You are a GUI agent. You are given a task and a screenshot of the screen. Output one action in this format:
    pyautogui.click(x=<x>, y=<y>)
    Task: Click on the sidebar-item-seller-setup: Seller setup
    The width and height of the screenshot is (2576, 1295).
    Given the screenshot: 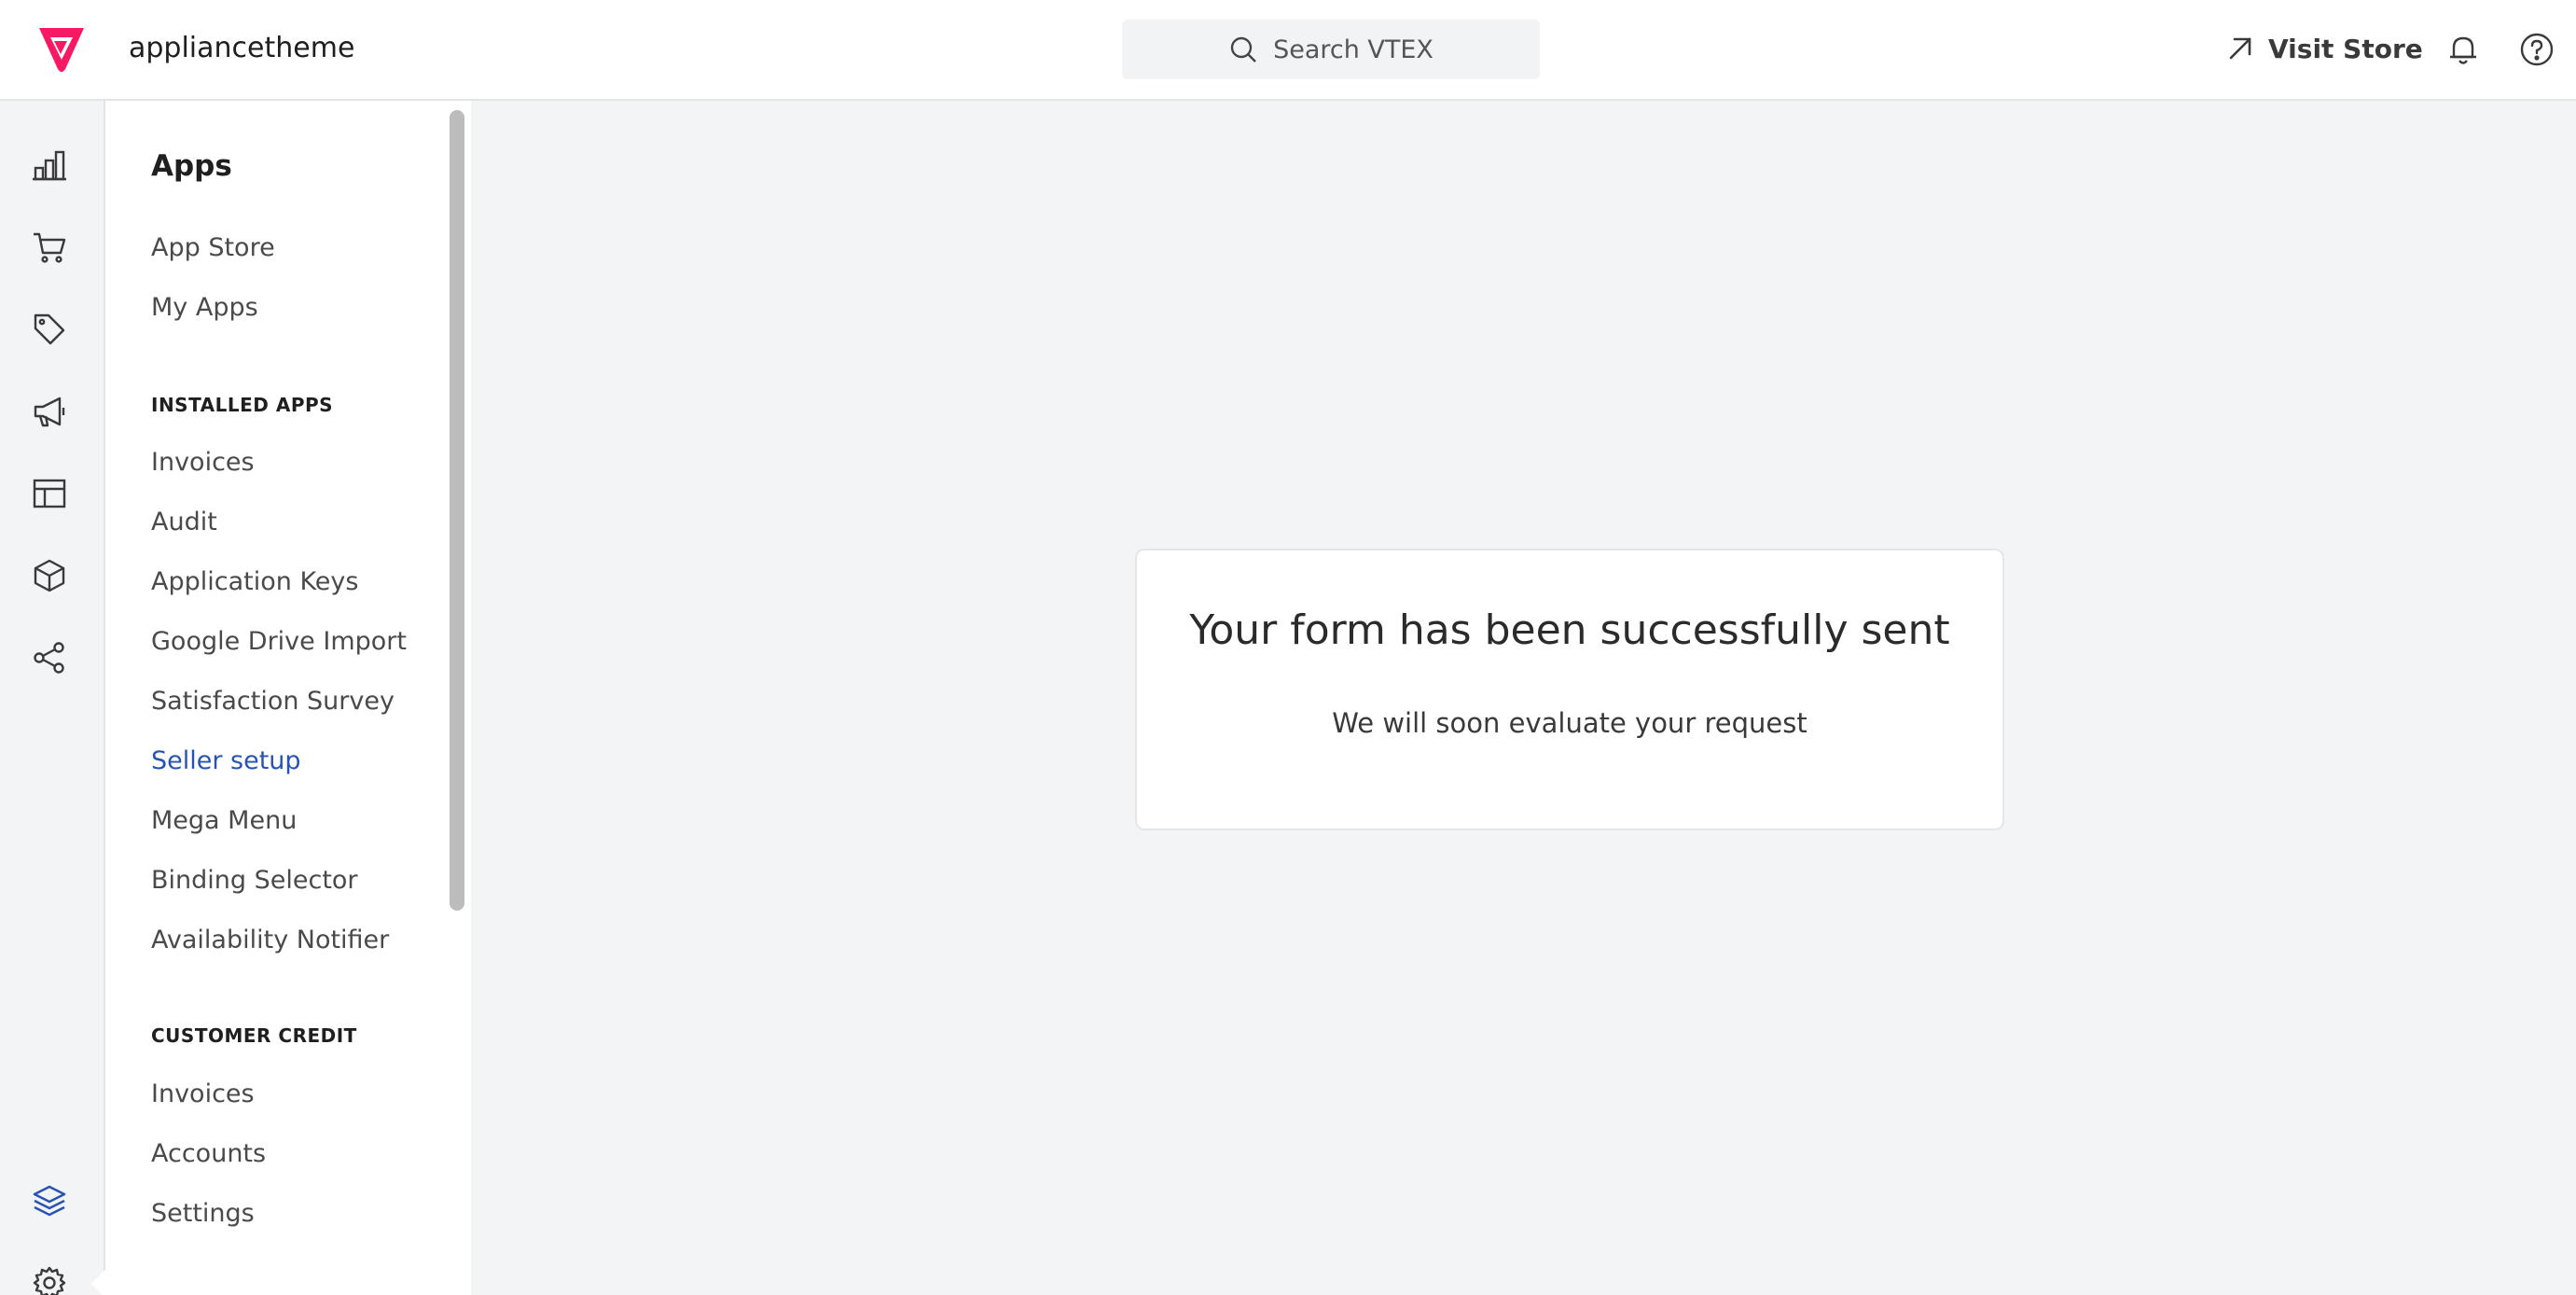 What is the action you would take?
    pyautogui.click(x=226, y=760)
    